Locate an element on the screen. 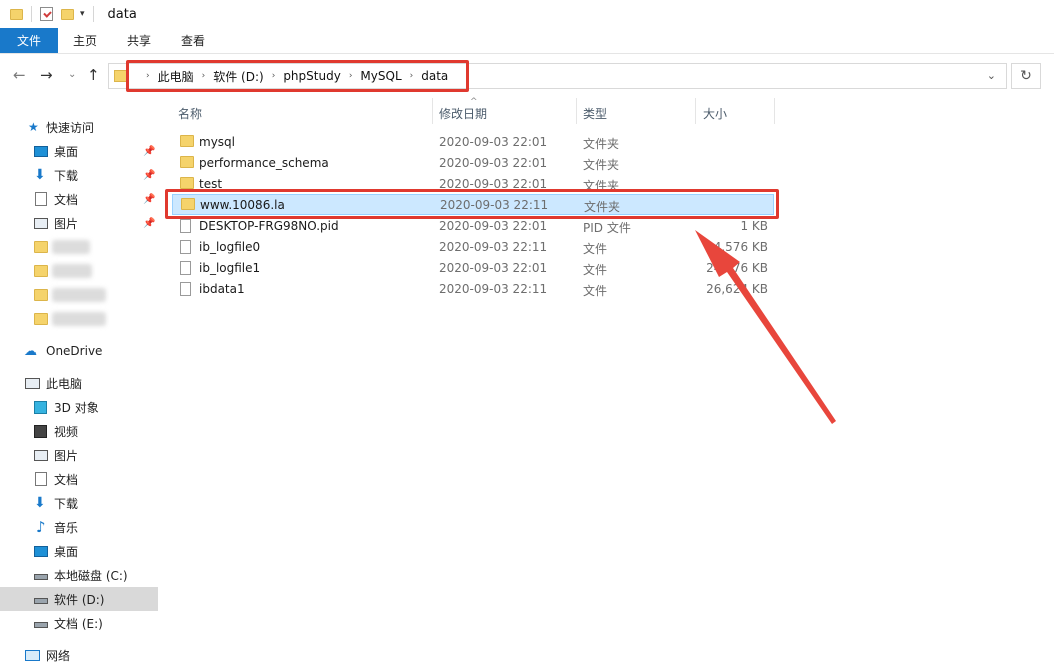 The height and width of the screenshot is (671, 1054). annotation-arrow is located at coordinates (765, 327).